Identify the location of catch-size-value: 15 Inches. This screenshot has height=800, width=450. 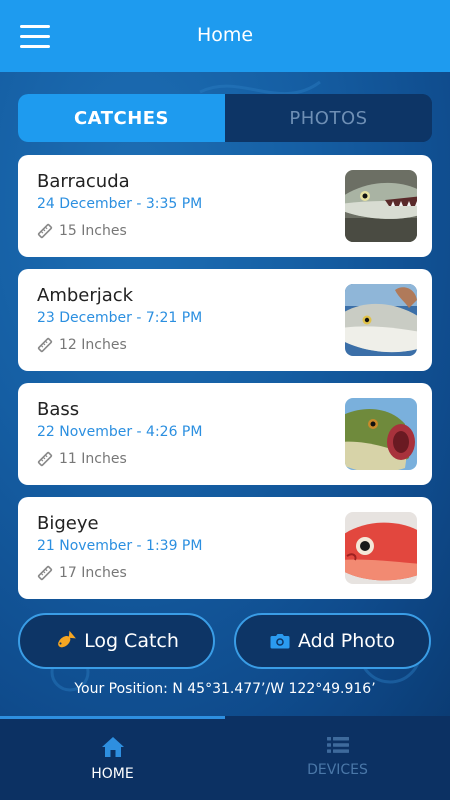
(93, 231).